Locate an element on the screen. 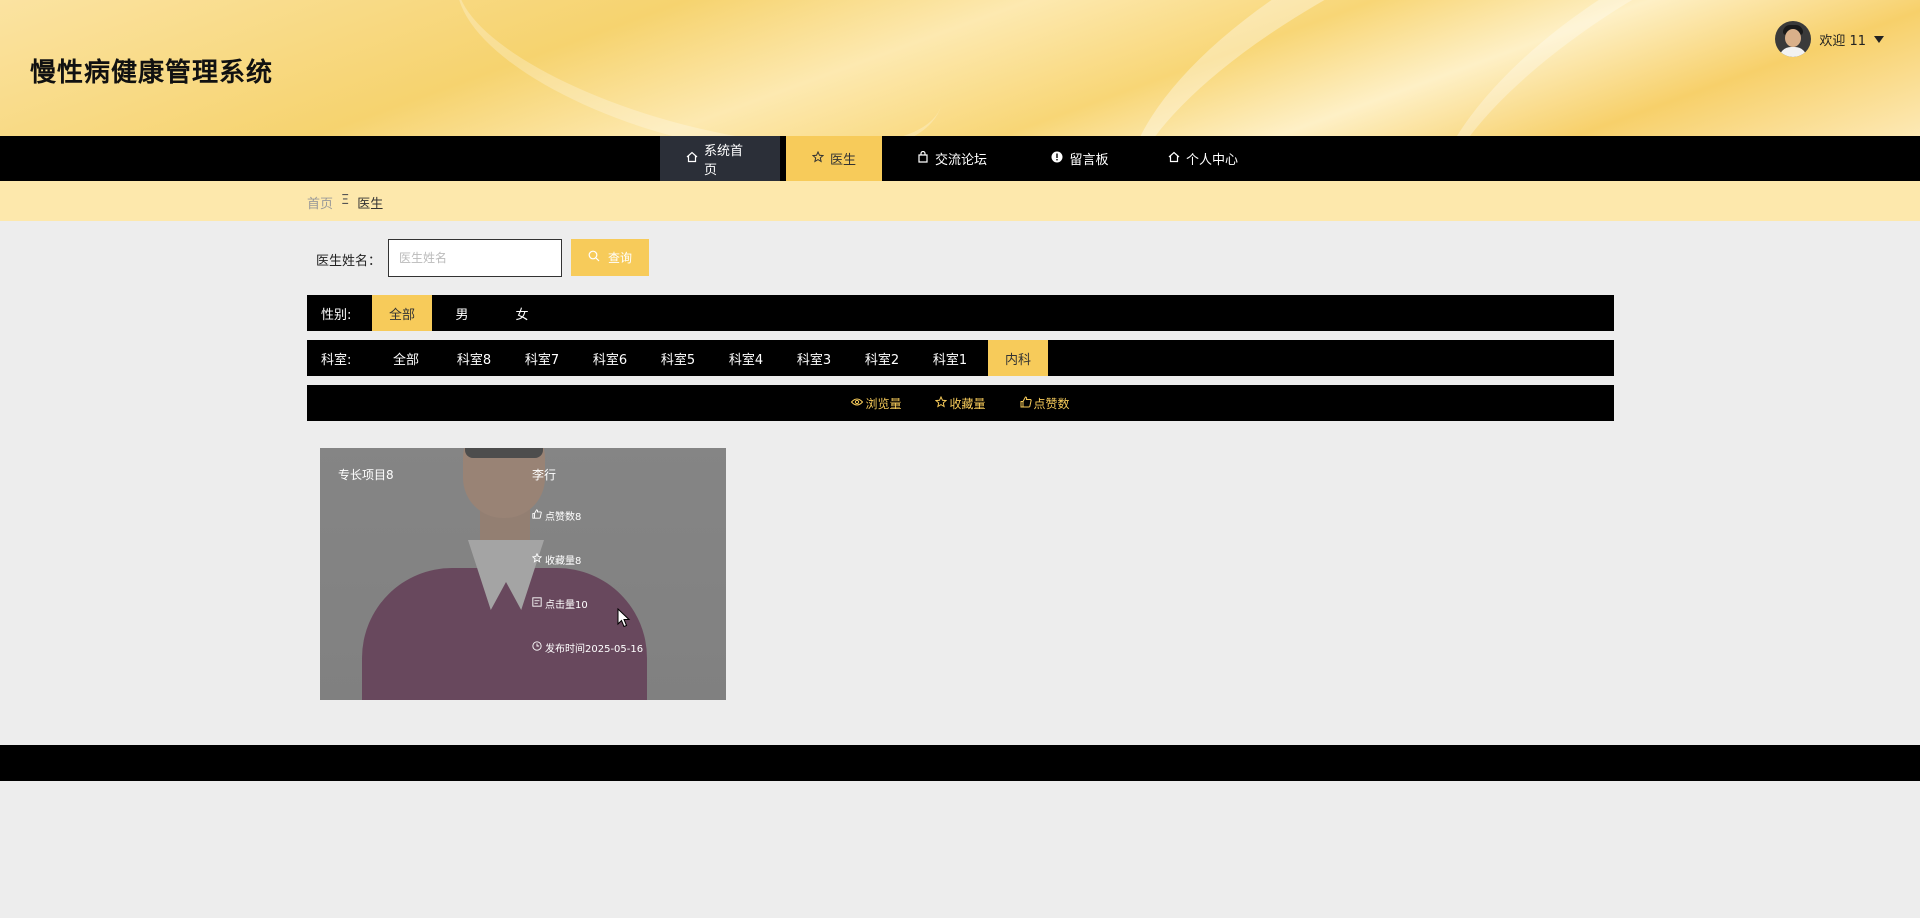  breadcrumb-separator: Ξ is located at coordinates (345, 200).